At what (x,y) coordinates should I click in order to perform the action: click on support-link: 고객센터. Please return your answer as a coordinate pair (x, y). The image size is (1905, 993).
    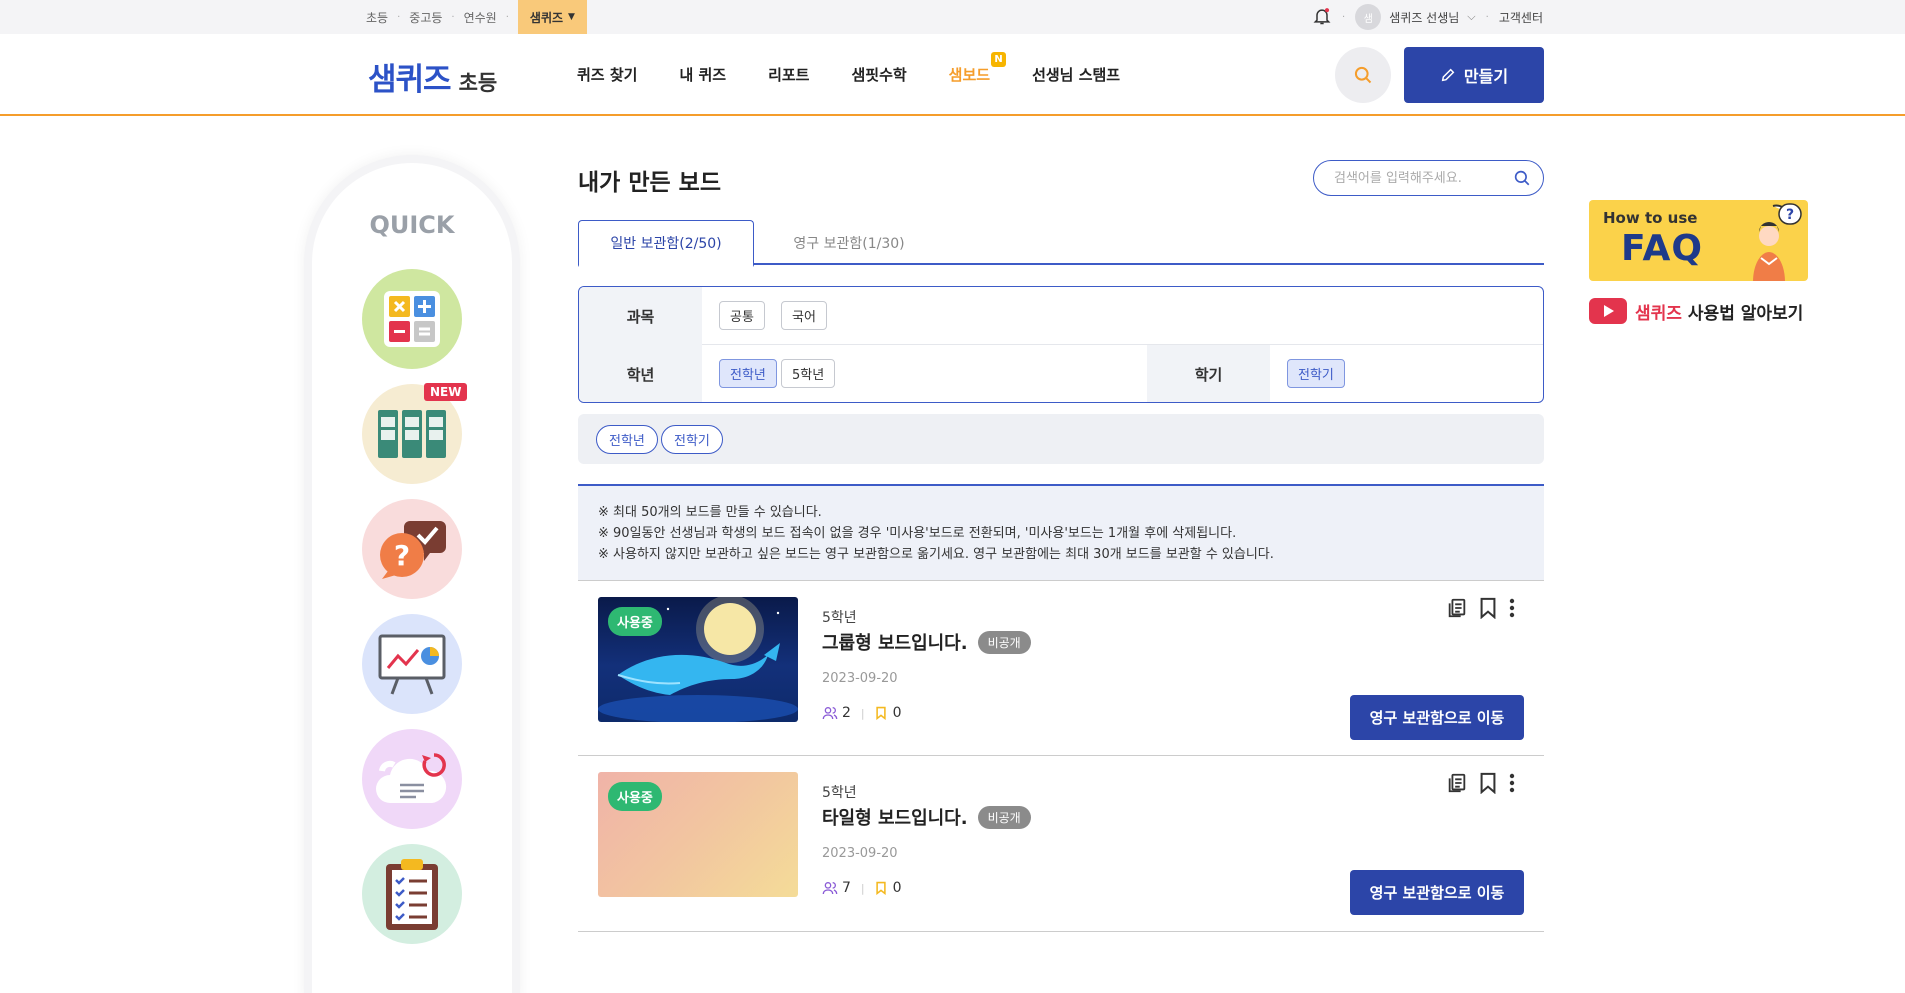
    Looking at the image, I should click on (1521, 17).